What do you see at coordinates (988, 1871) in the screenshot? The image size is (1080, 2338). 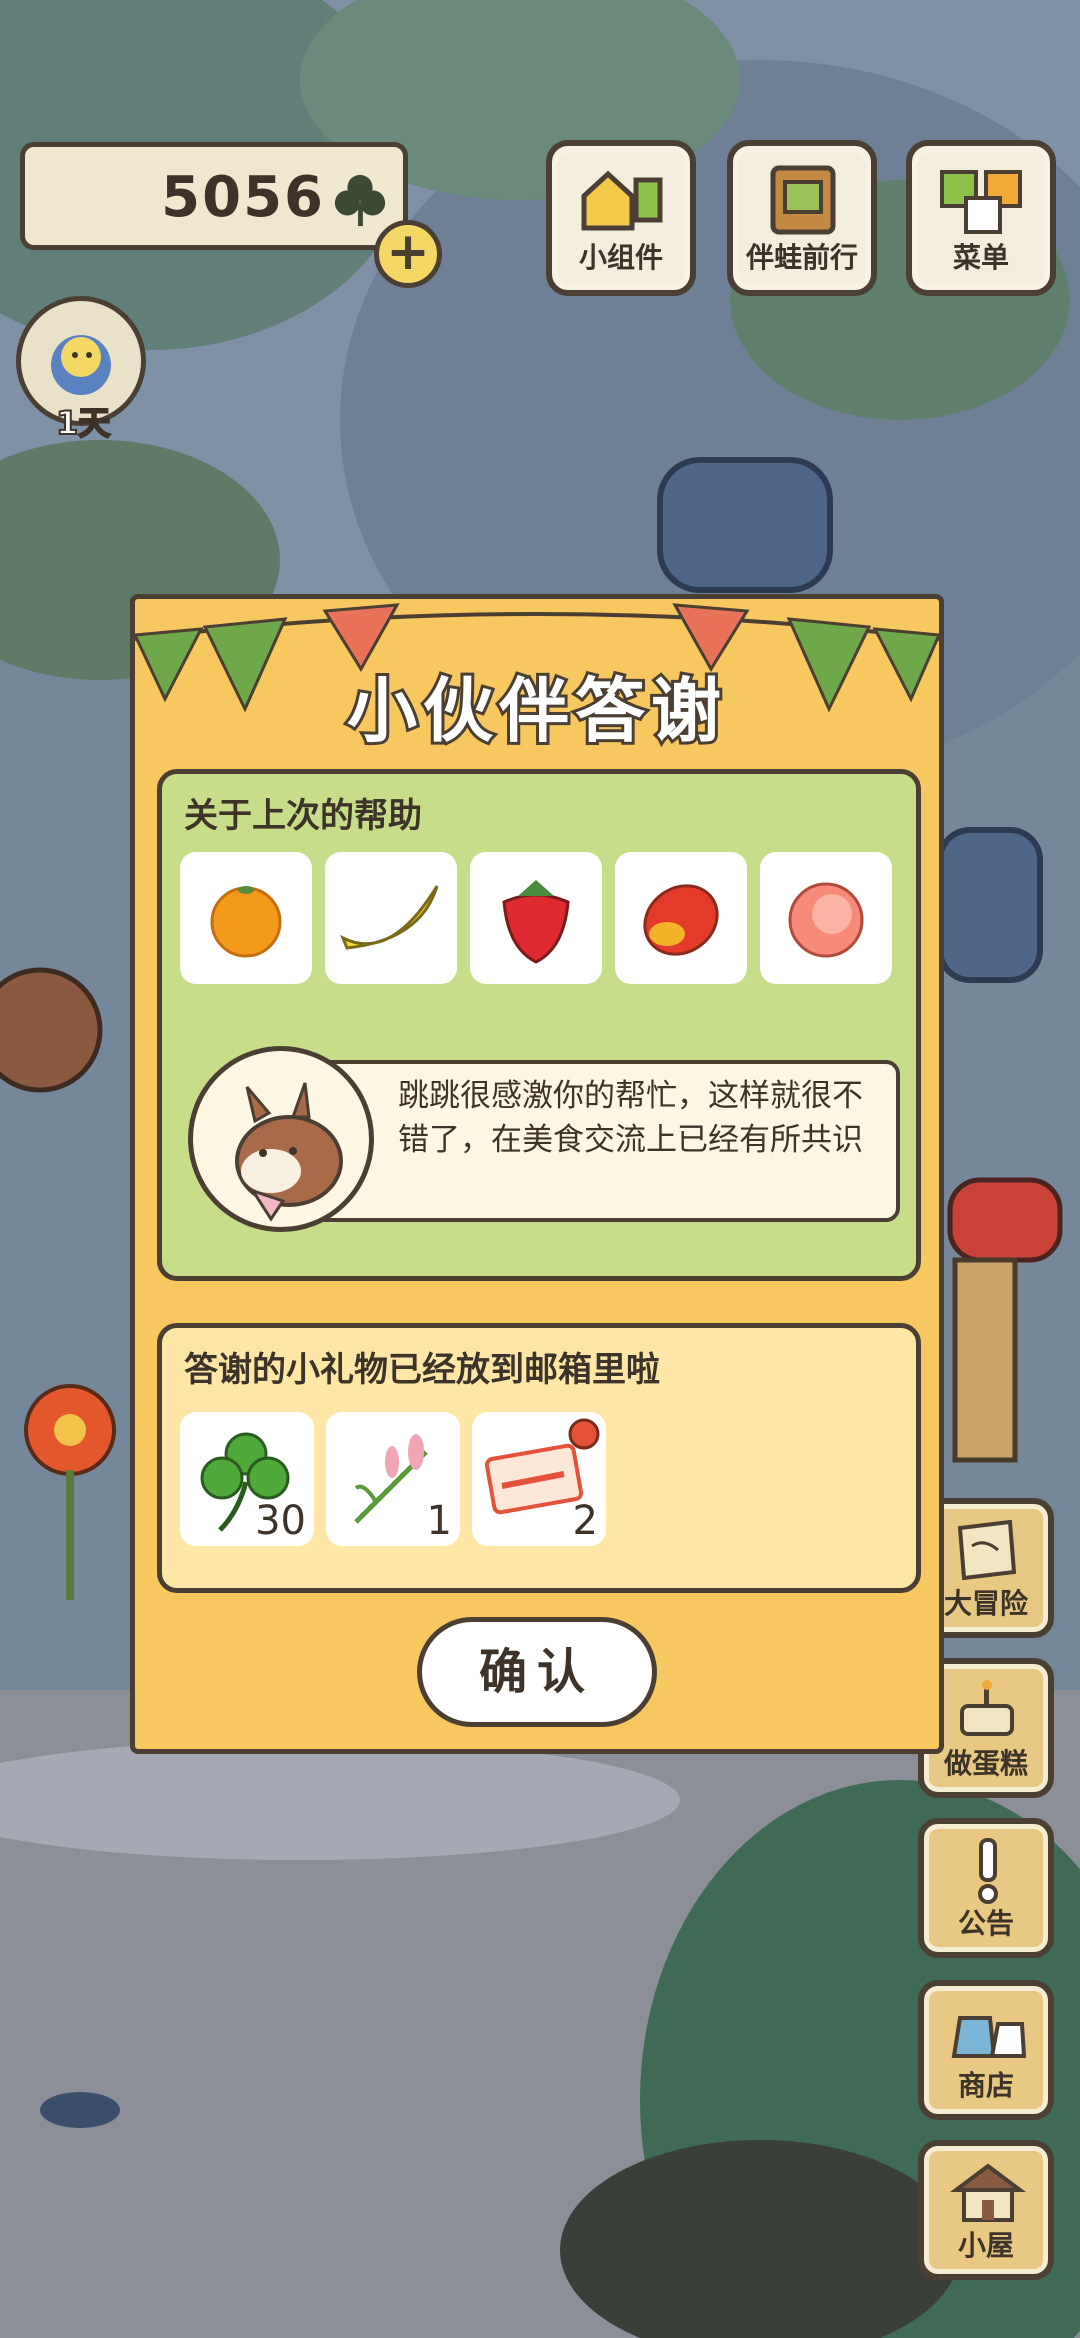 I see `exclamation-icon` at bounding box center [988, 1871].